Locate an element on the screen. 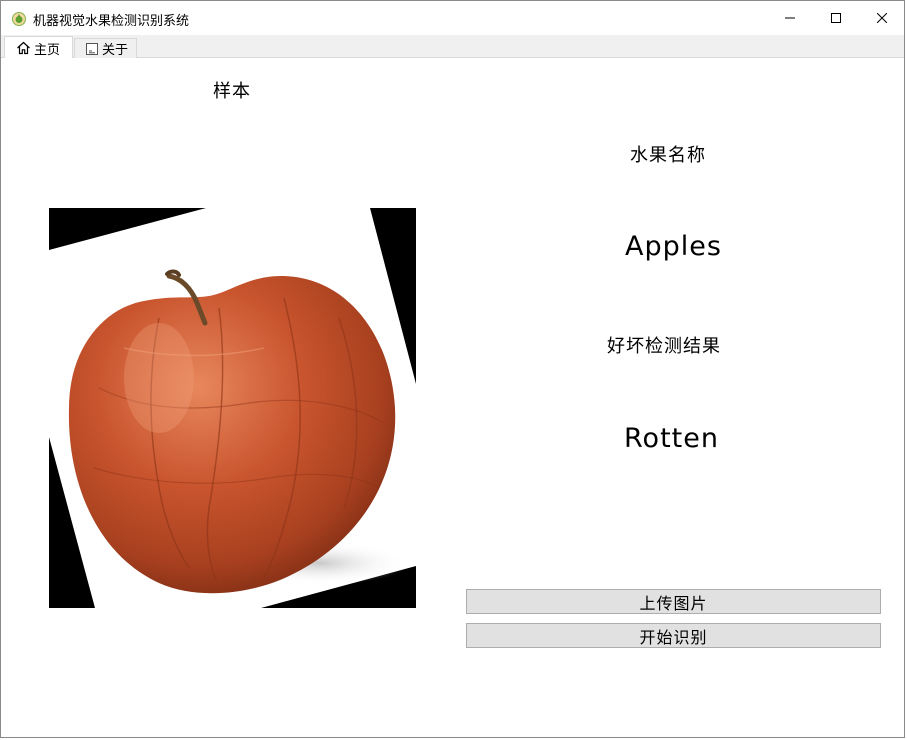 The image size is (907, 740). maximize-button is located at coordinates (836, 18).